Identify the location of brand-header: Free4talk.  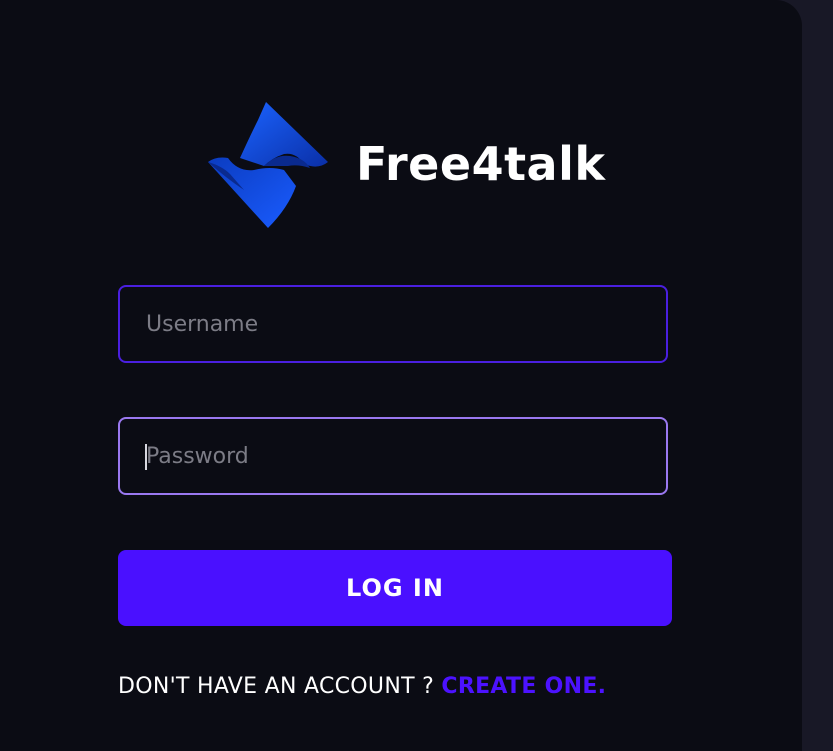
(402, 164).